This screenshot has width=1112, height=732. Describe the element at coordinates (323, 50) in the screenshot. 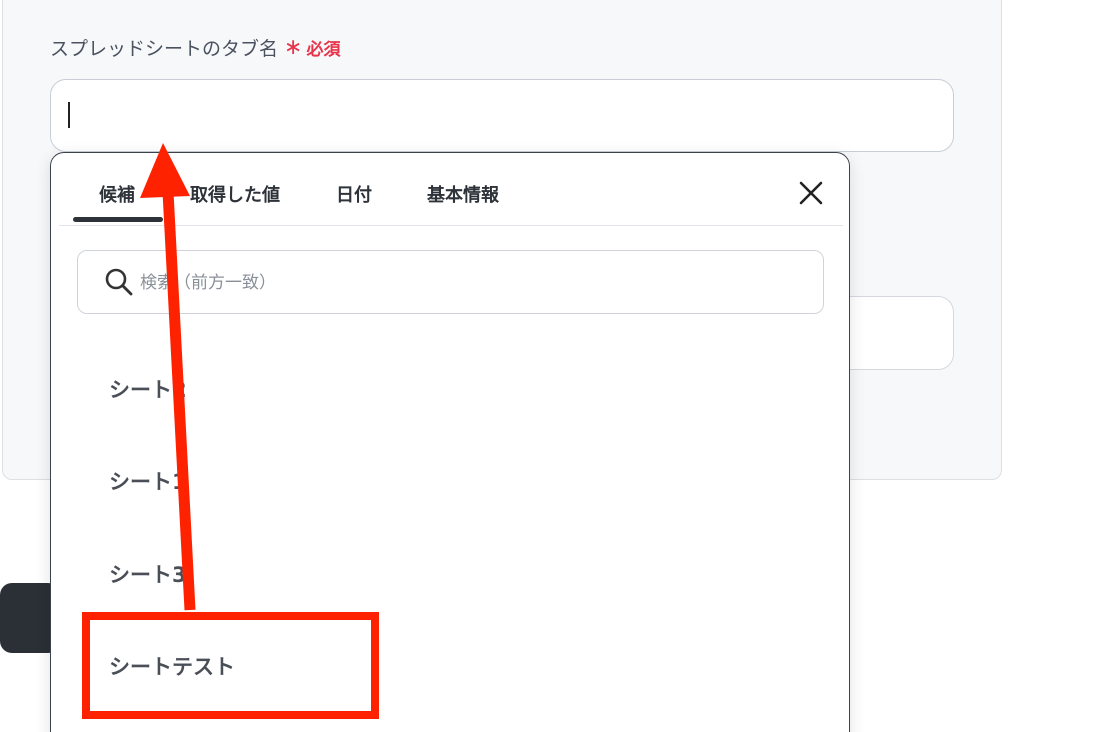

I see `required-badge: 必須` at that location.